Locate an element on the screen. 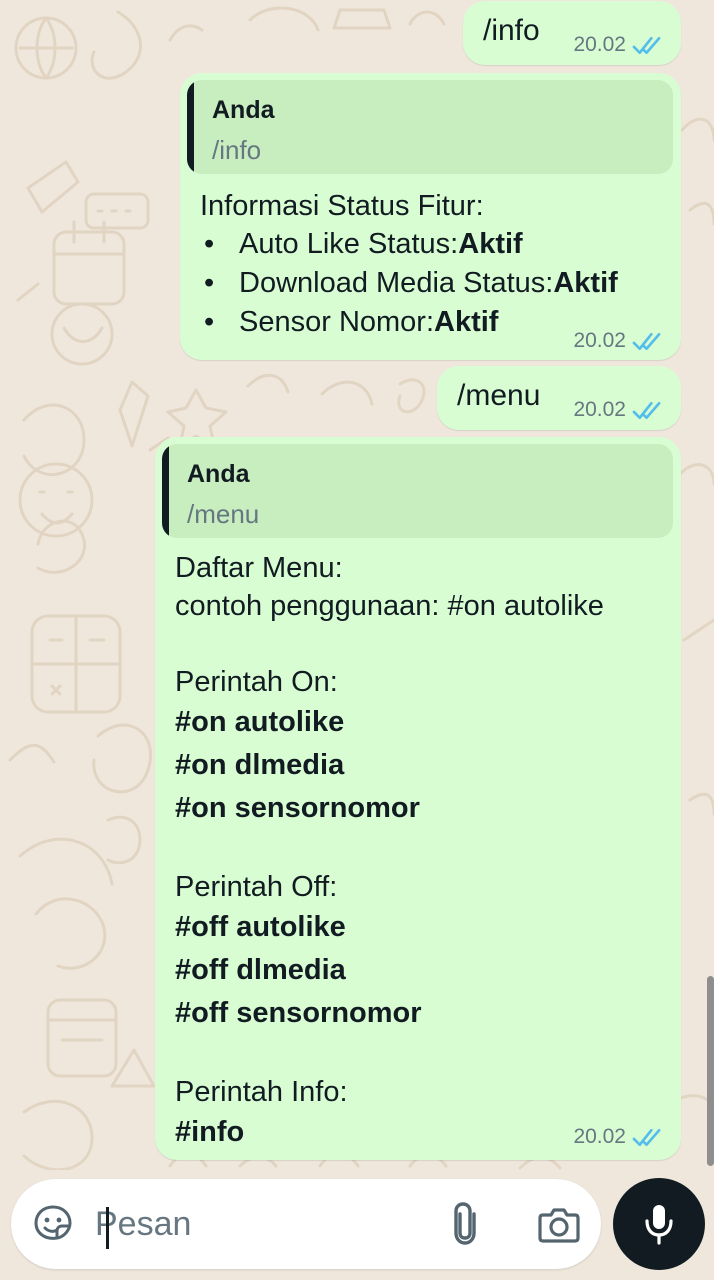 The width and height of the screenshot is (714, 1280). chat-scrollbar is located at coordinates (710, 1071).